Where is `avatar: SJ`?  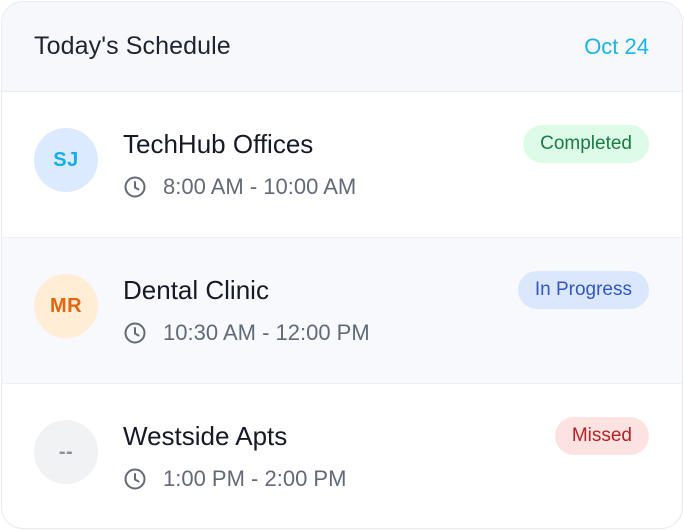 avatar: SJ is located at coordinates (66, 160).